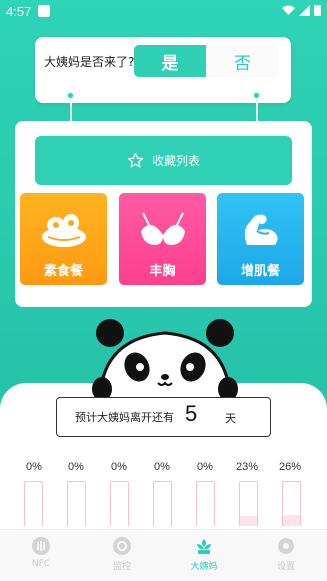 The image size is (327, 581). Describe the element at coordinates (44, 11) in the screenshot. I see `notification-icon` at that location.